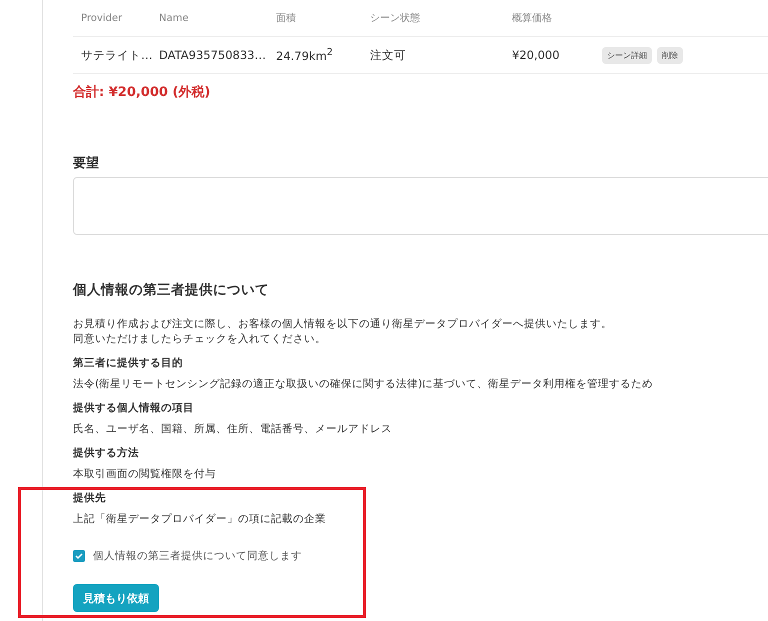 The image size is (768, 621). What do you see at coordinates (670, 55) in the screenshot?
I see `delete-button: 削除` at bounding box center [670, 55].